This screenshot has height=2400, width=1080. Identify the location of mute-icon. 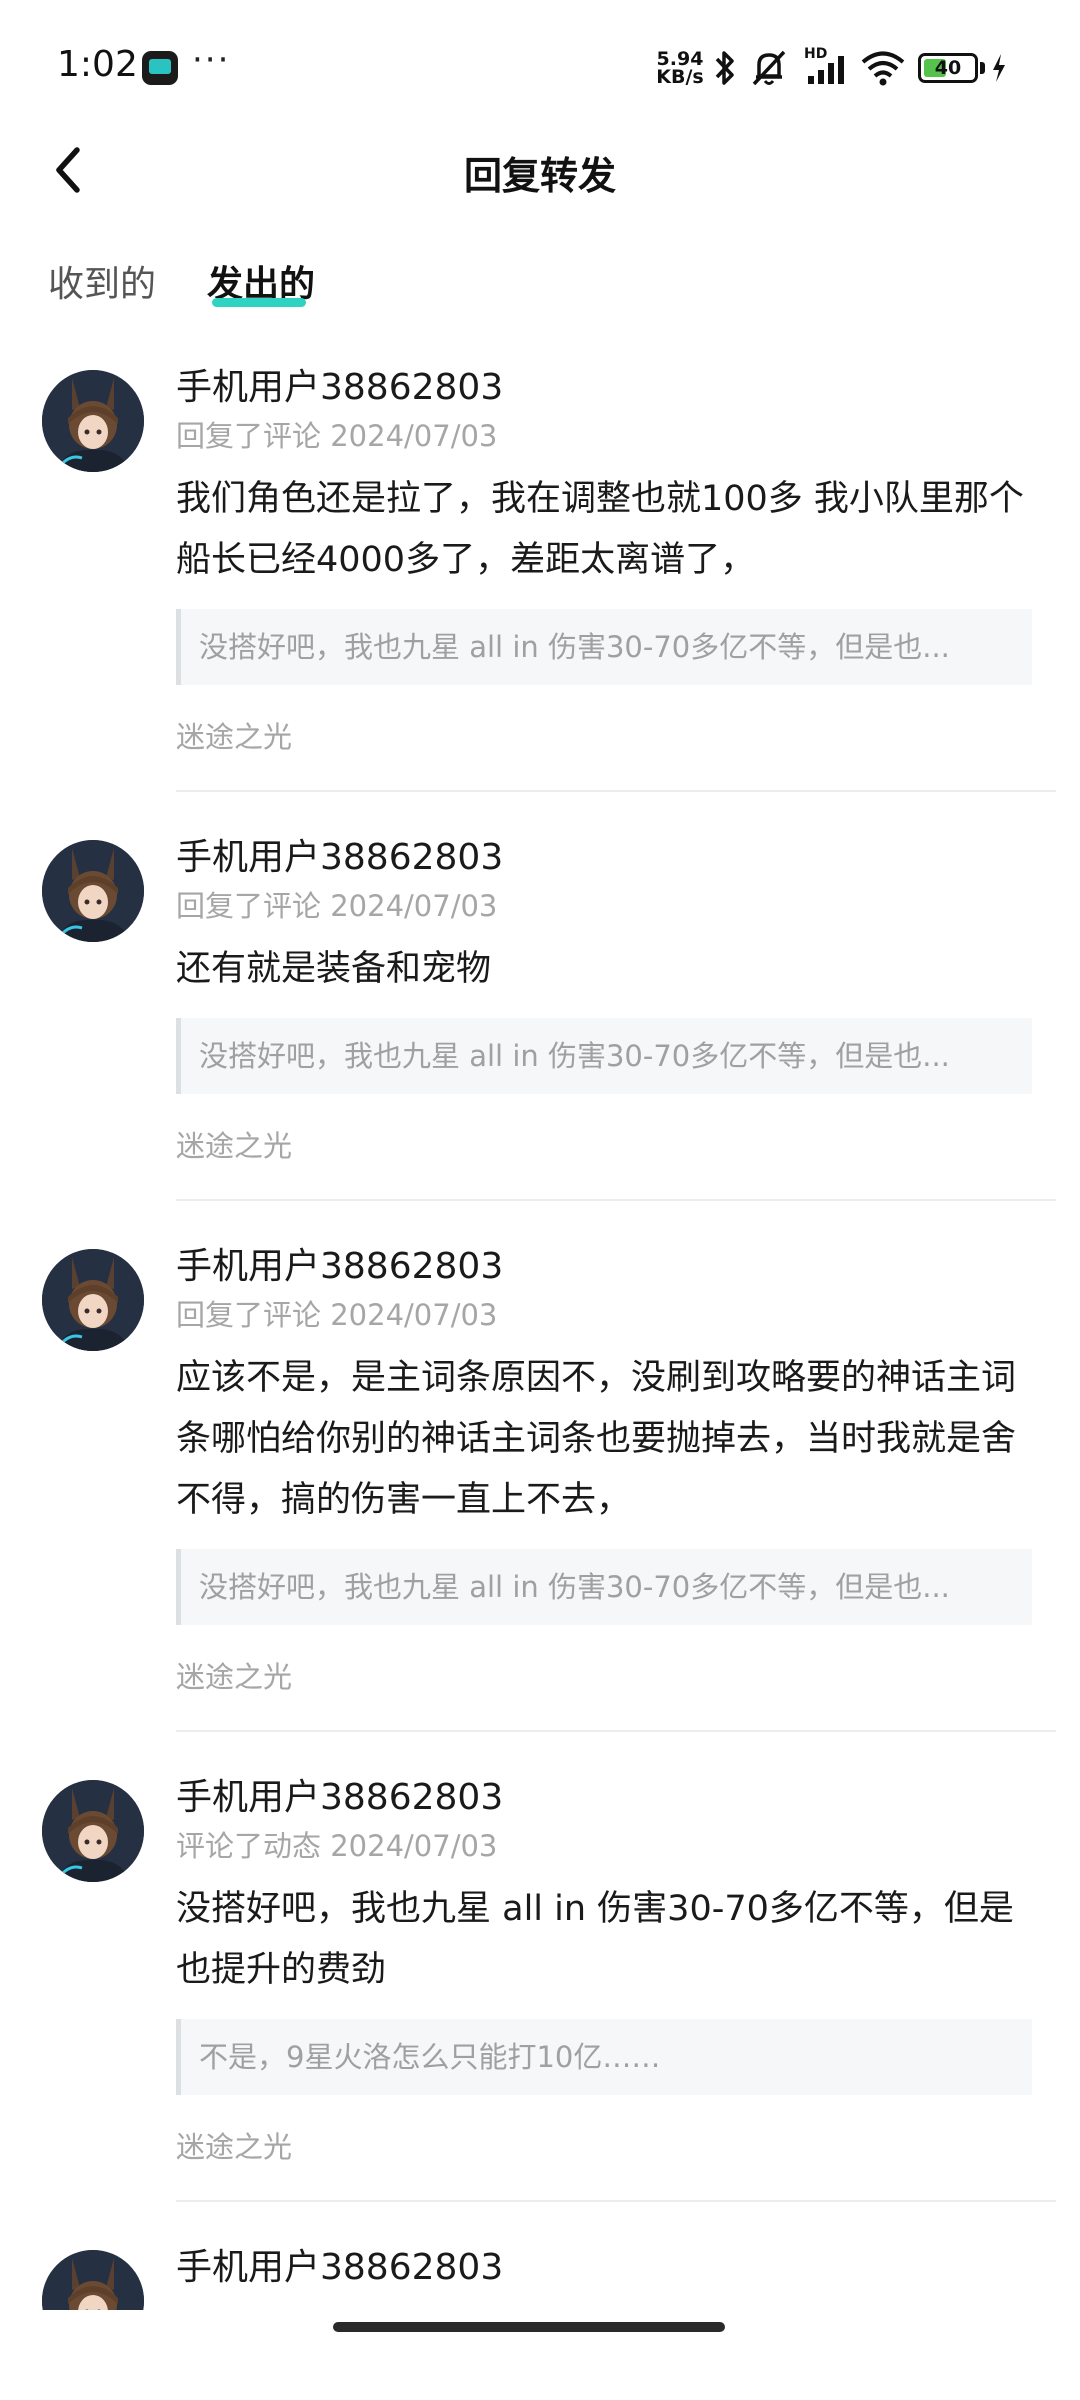
(769, 68).